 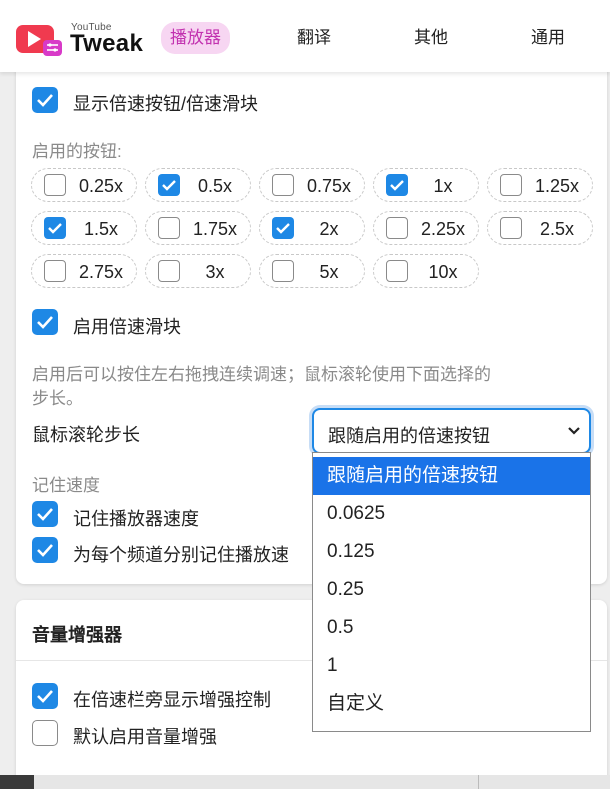 What do you see at coordinates (557, 229) in the screenshot?
I see `speed-option-label: 2.5x` at bounding box center [557, 229].